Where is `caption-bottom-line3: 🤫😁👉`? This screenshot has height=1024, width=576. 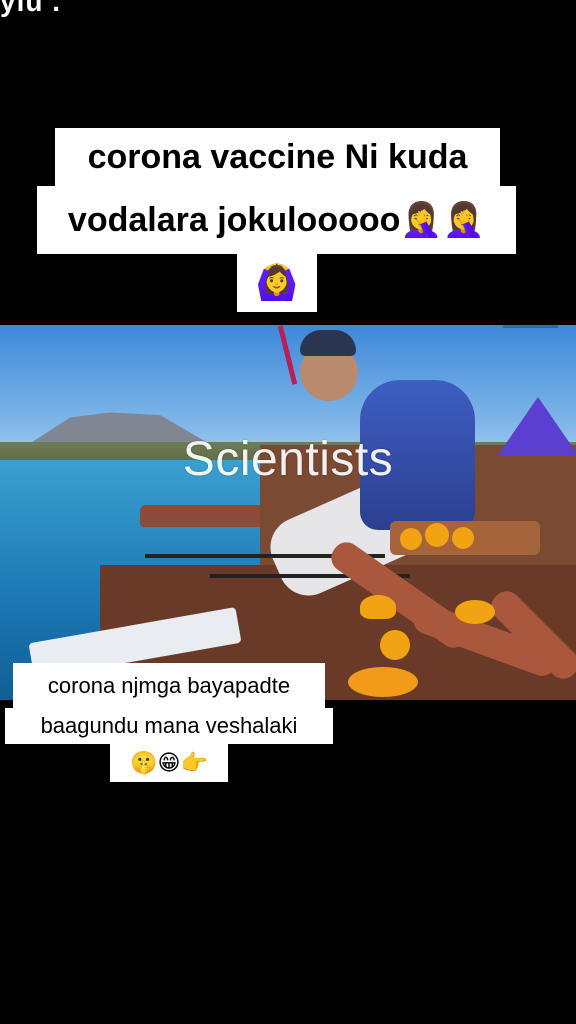
caption-bottom-line3: 🤫😁👉 is located at coordinates (169, 763).